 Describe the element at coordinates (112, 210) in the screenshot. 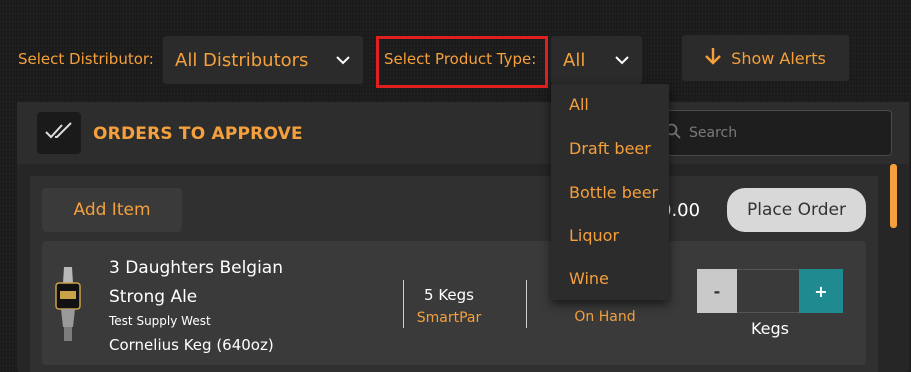

I see `add-item-button: Add Item` at that location.